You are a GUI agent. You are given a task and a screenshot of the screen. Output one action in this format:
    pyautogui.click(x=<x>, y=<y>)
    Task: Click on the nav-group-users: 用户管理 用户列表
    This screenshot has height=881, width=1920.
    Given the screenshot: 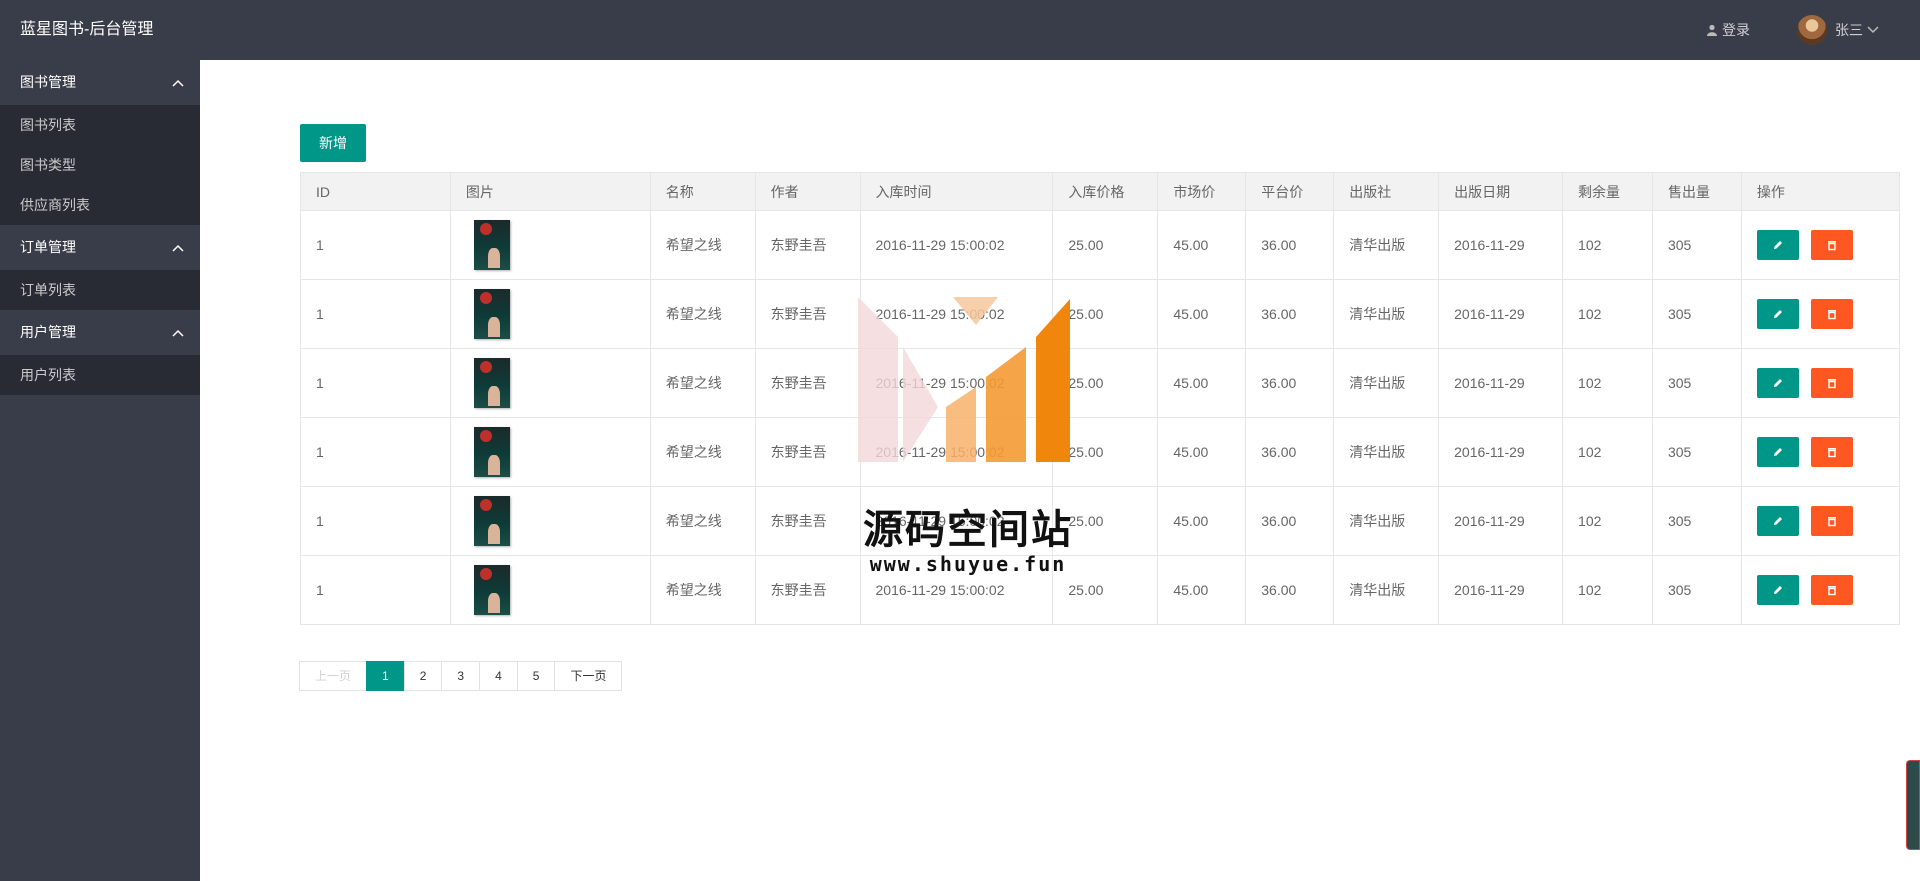 What is the action you would take?
    pyautogui.click(x=100, y=352)
    